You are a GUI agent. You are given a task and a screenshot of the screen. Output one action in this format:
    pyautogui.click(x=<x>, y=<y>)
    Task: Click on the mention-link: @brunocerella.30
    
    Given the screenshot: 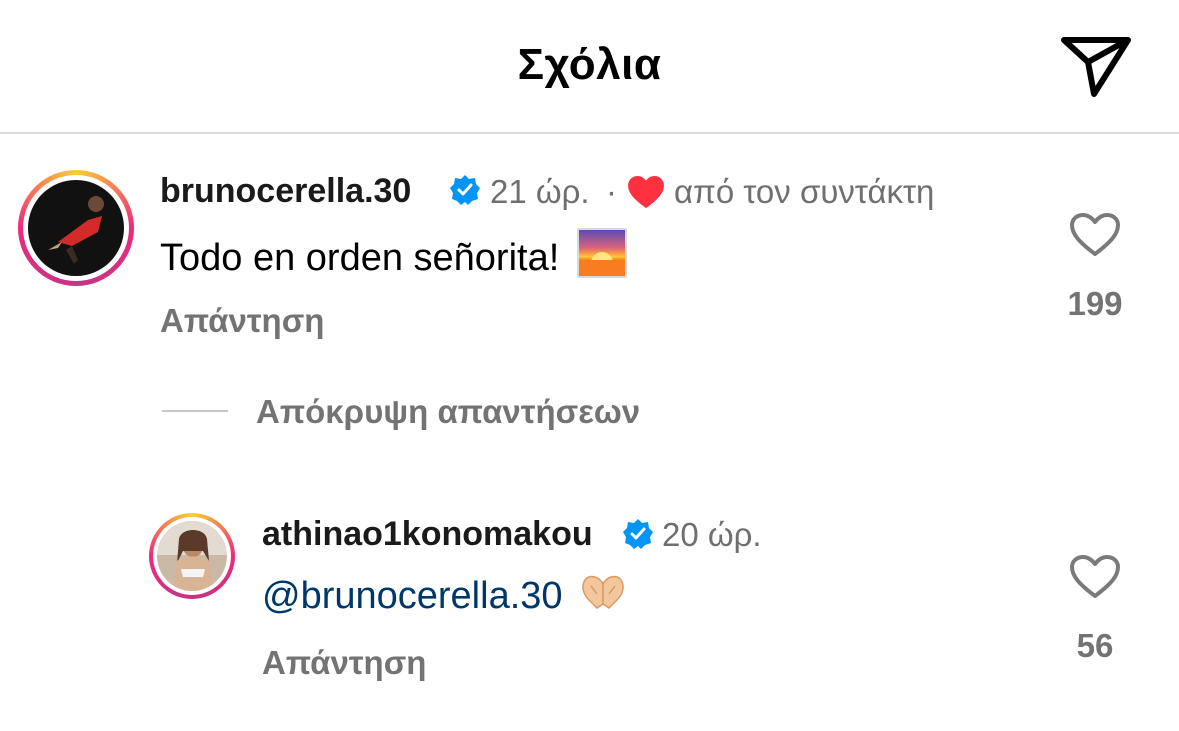 What is the action you would take?
    pyautogui.click(x=412, y=596)
    